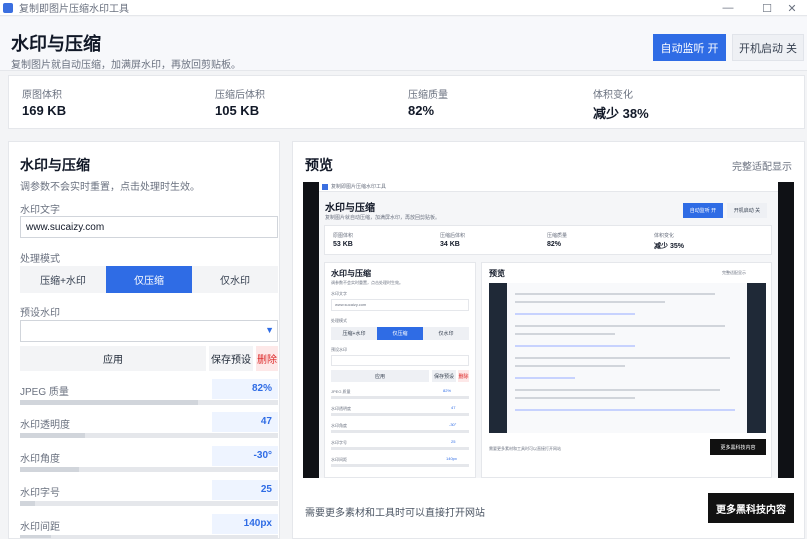 The image size is (807, 539). I want to click on settings-subtitle: 调参数不会实时重置，点击处理时生效。, so click(110, 187).